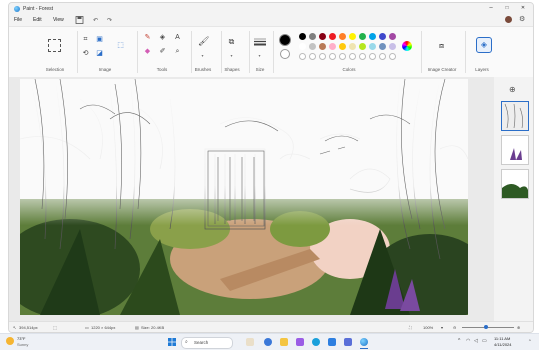 The image size is (539, 350). What do you see at coordinates (285, 40) in the screenshot?
I see `primary-color-swatch` at bounding box center [285, 40].